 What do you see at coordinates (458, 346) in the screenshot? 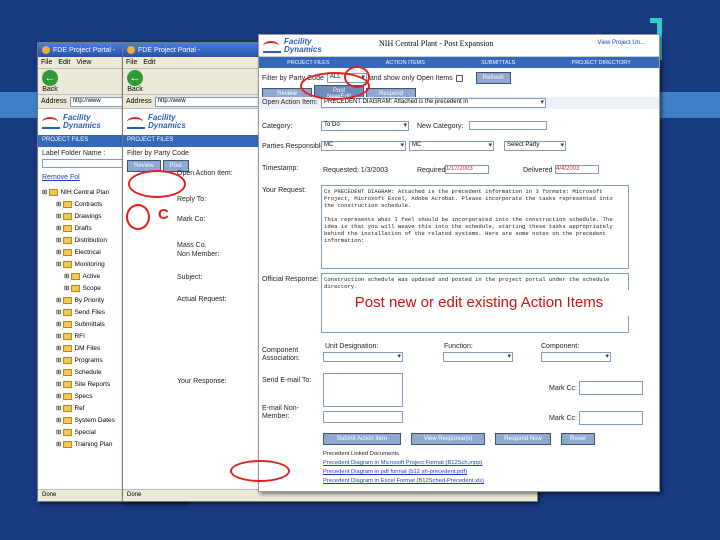
I see `function-label: Function:` at bounding box center [458, 346].